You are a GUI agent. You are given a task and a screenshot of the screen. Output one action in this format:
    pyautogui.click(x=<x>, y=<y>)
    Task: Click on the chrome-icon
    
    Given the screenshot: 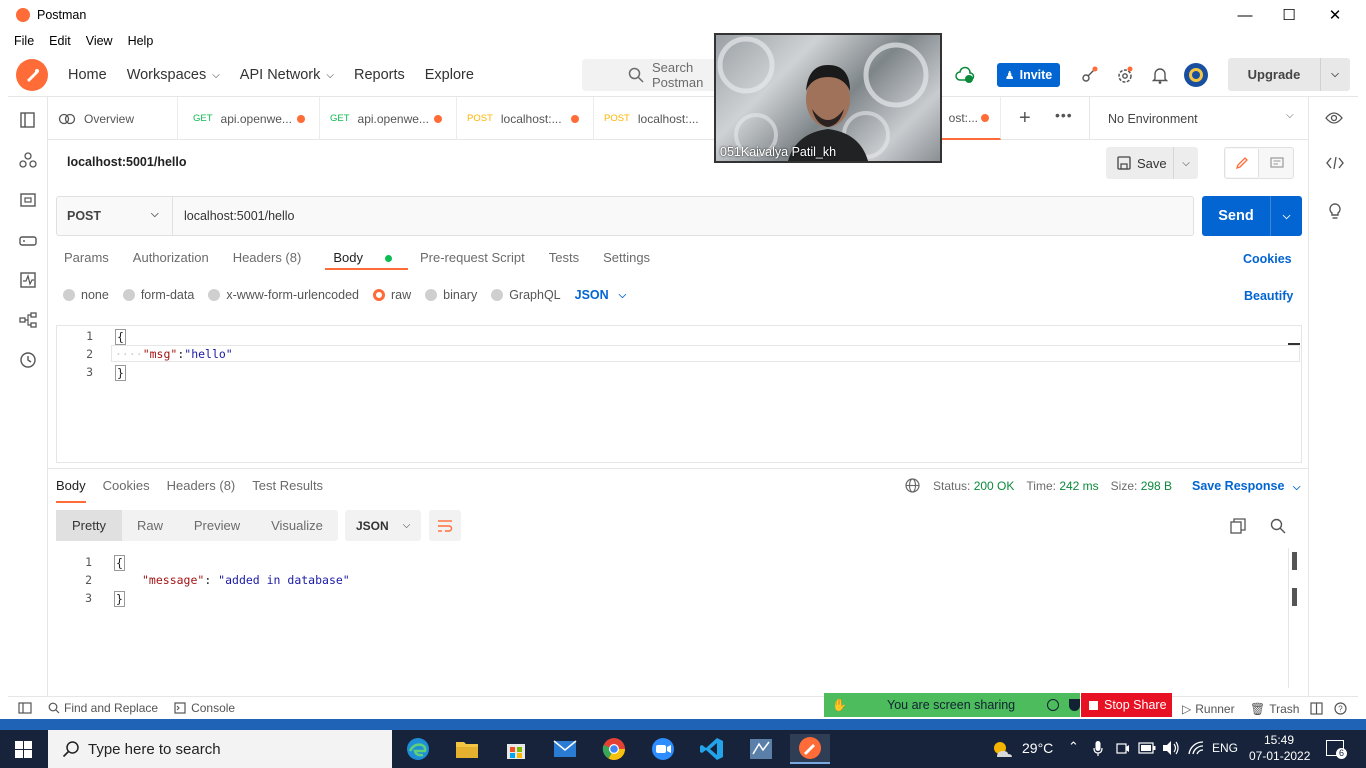 What is the action you would take?
    pyautogui.click(x=614, y=749)
    